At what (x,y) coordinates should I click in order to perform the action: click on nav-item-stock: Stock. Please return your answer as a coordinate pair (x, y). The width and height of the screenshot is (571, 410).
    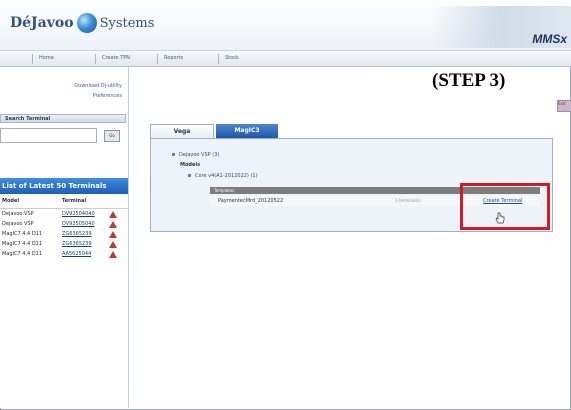
    Looking at the image, I should click on (228, 59).